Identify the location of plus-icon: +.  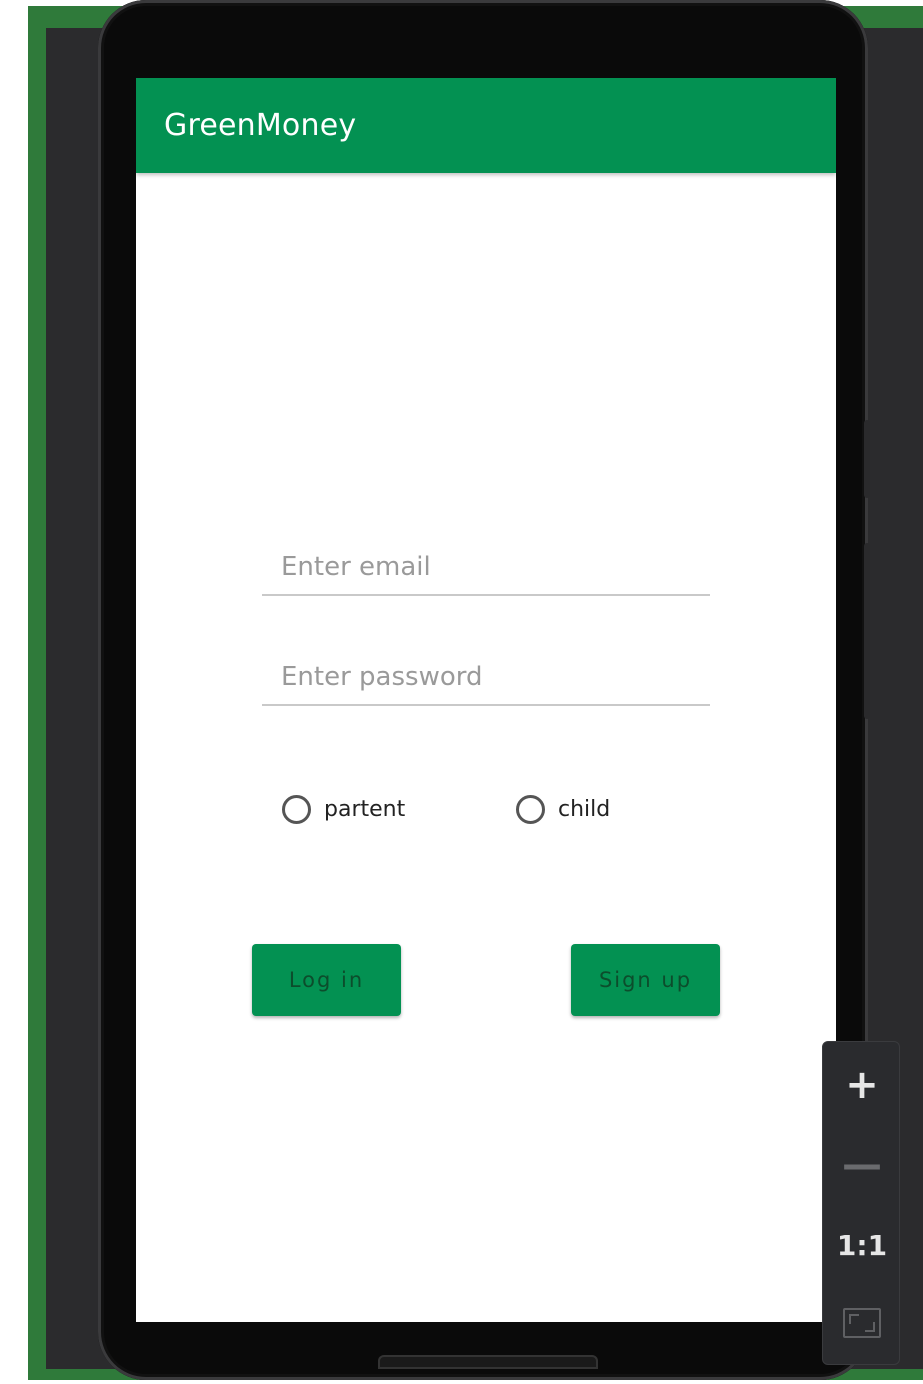
(862, 1085).